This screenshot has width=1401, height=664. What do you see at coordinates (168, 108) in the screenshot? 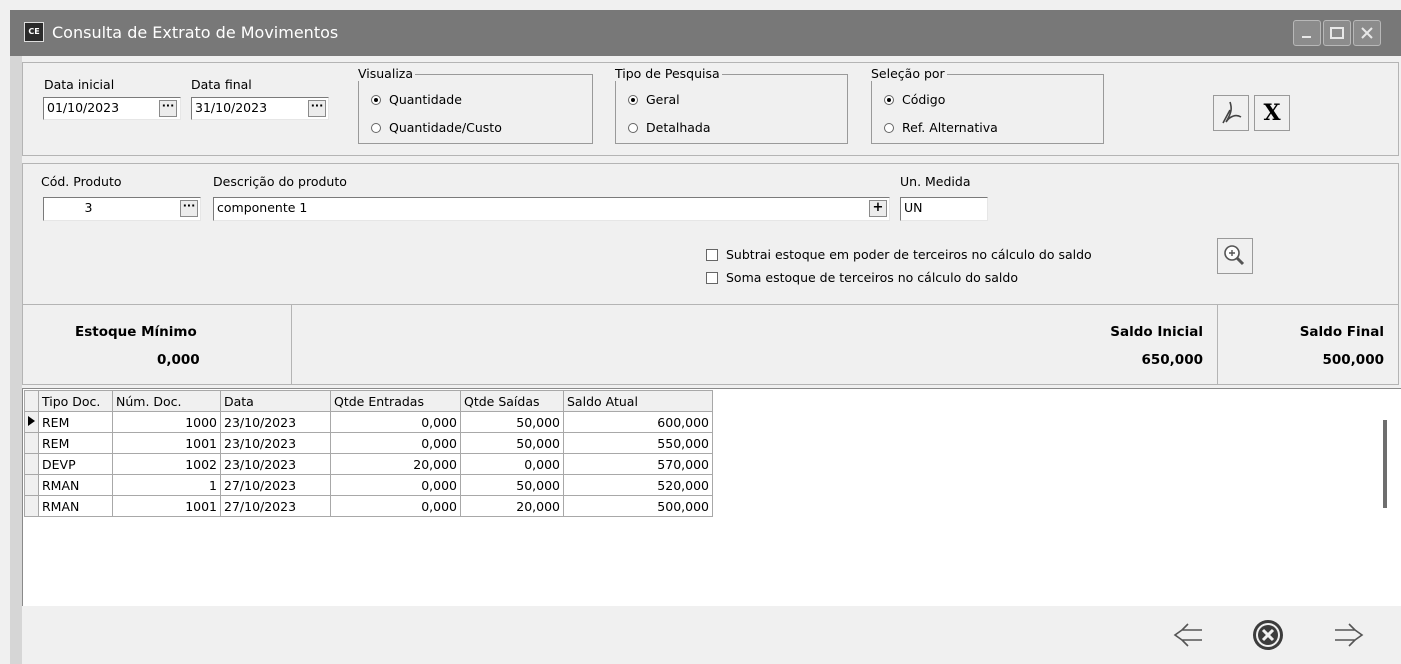
I see `data-inicial-picker-button: ···` at bounding box center [168, 108].